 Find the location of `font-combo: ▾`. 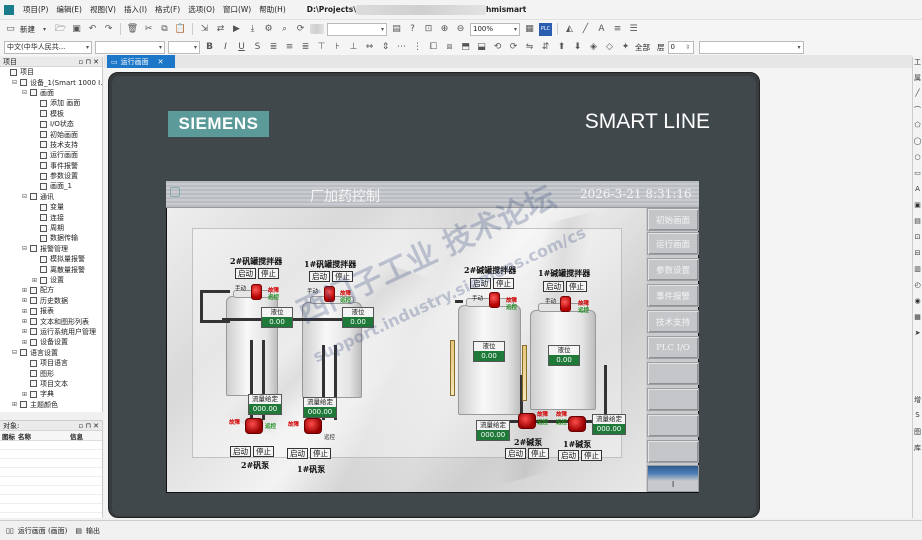

font-combo: ▾ is located at coordinates (130, 47).